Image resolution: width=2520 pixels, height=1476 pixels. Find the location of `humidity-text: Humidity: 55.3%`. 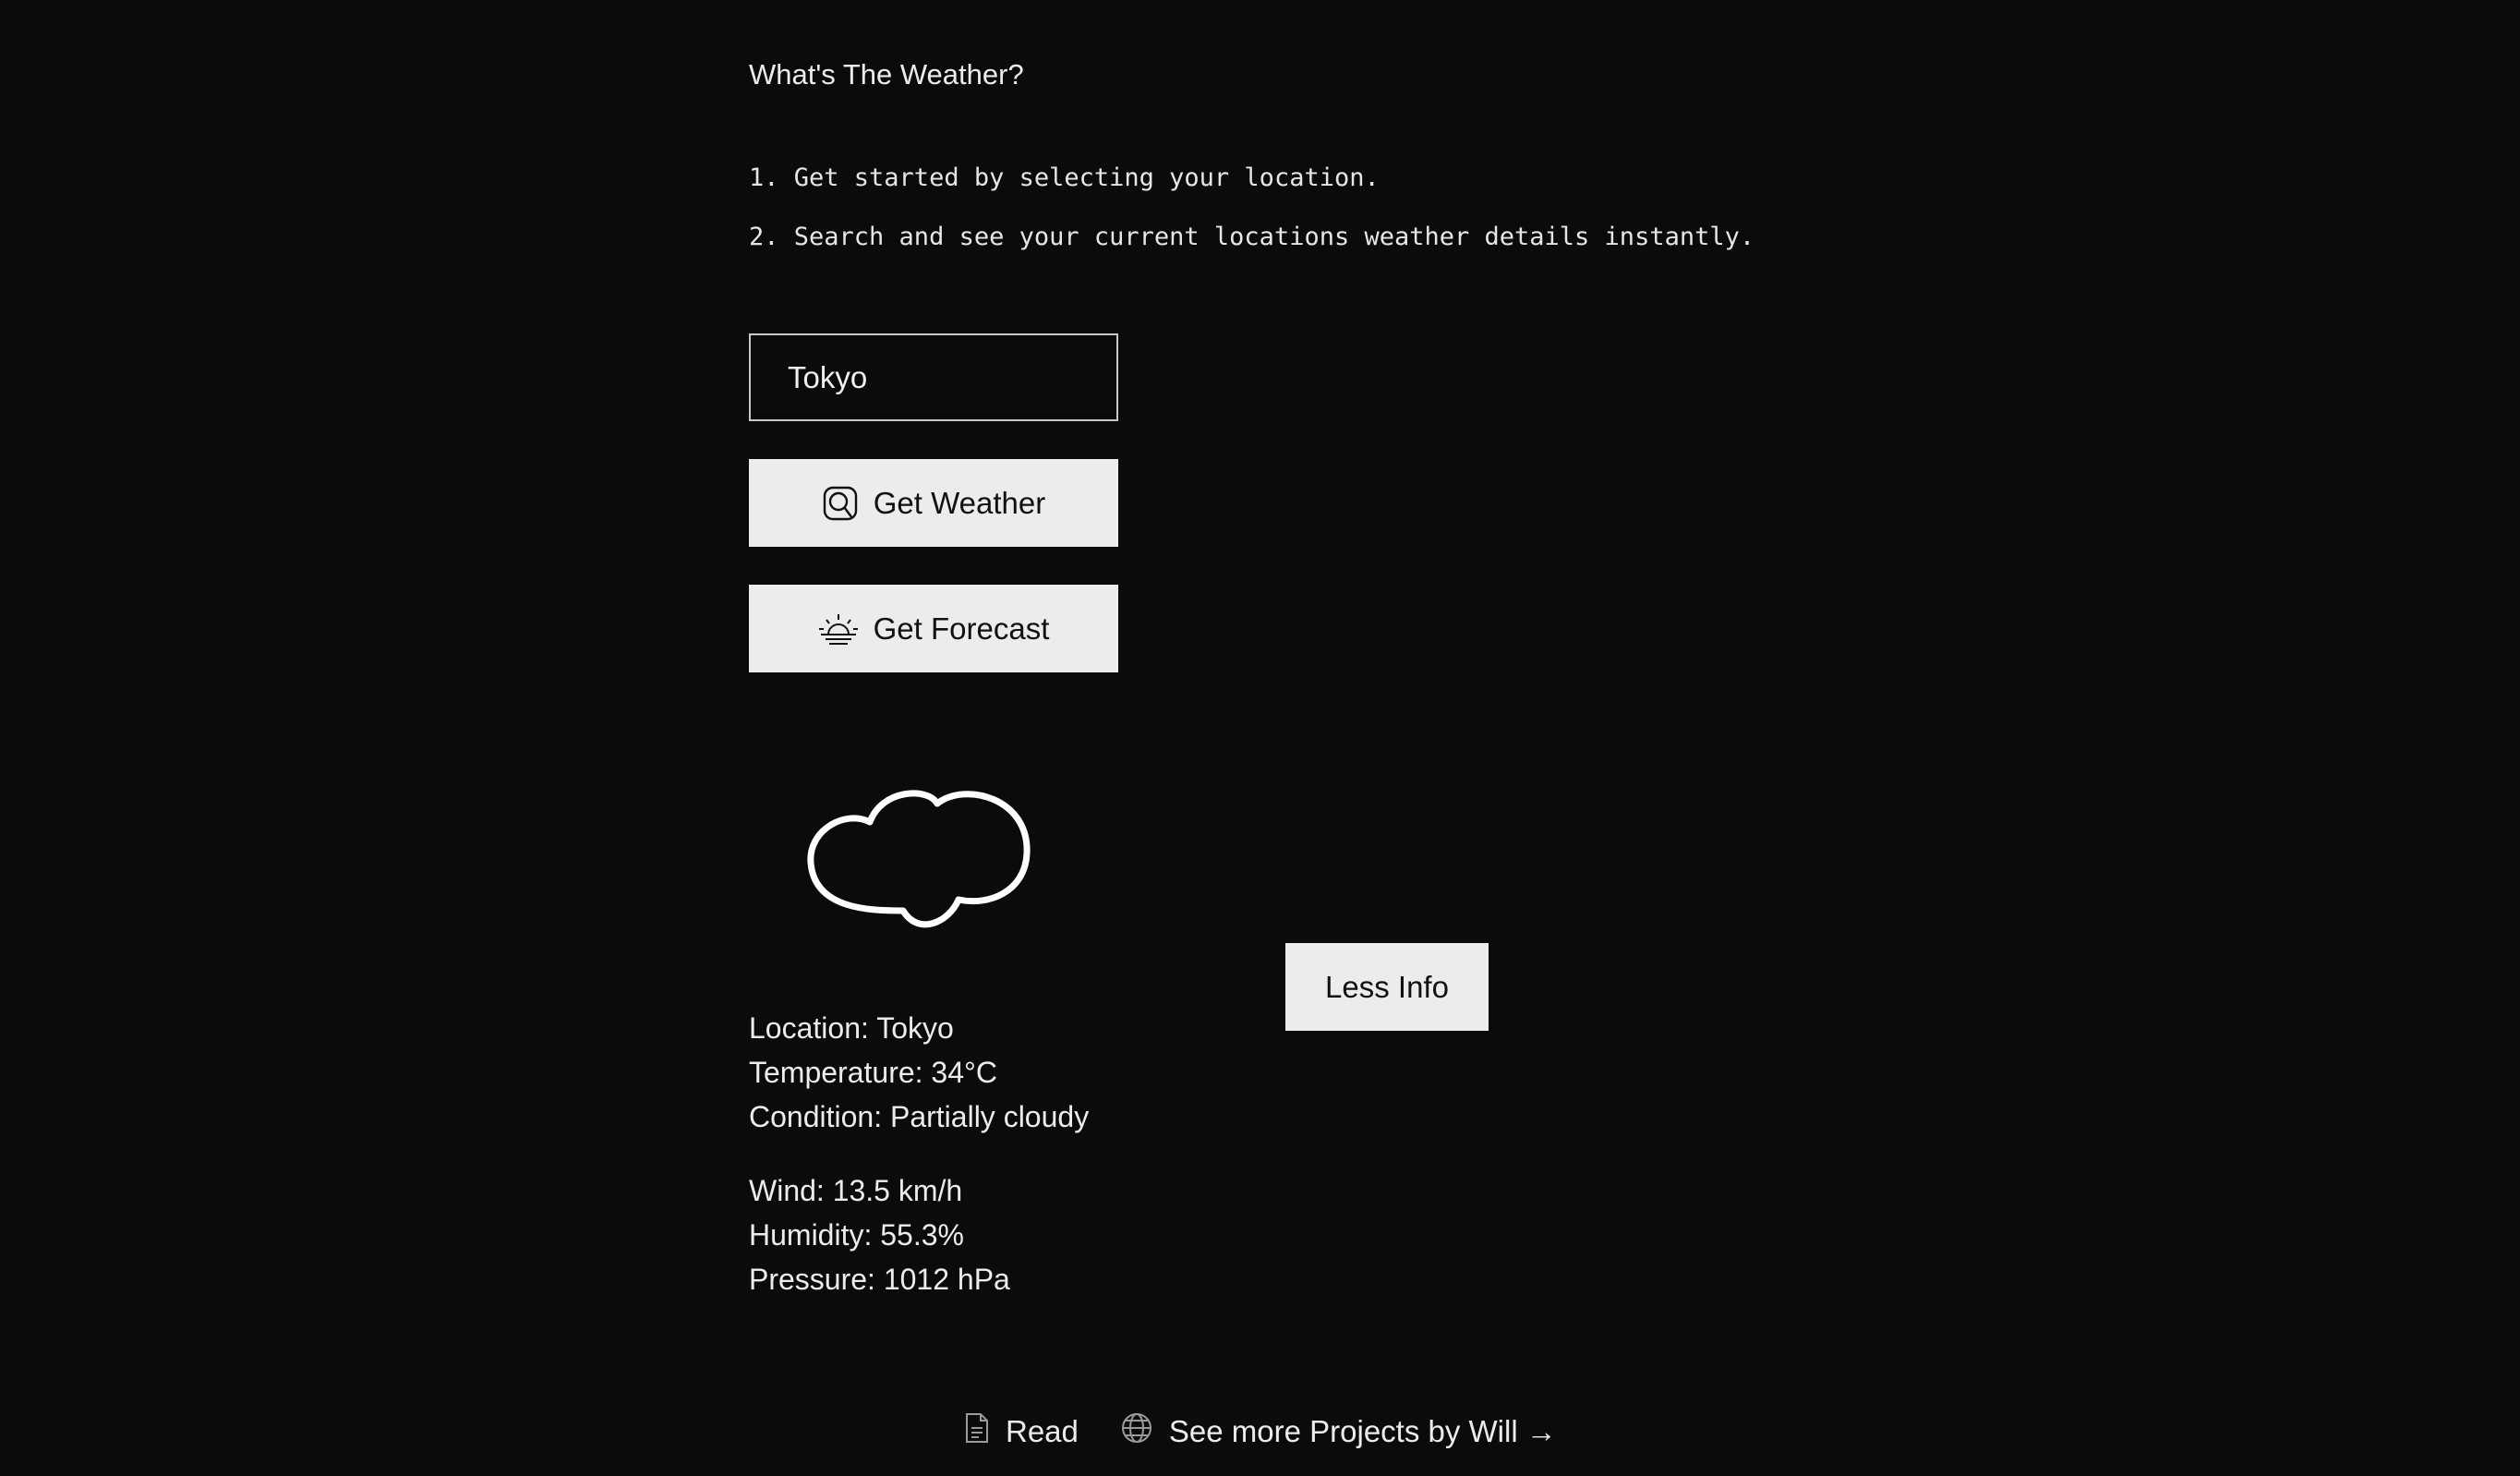

humidity-text: Humidity: 55.3% is located at coordinates (856, 1235).